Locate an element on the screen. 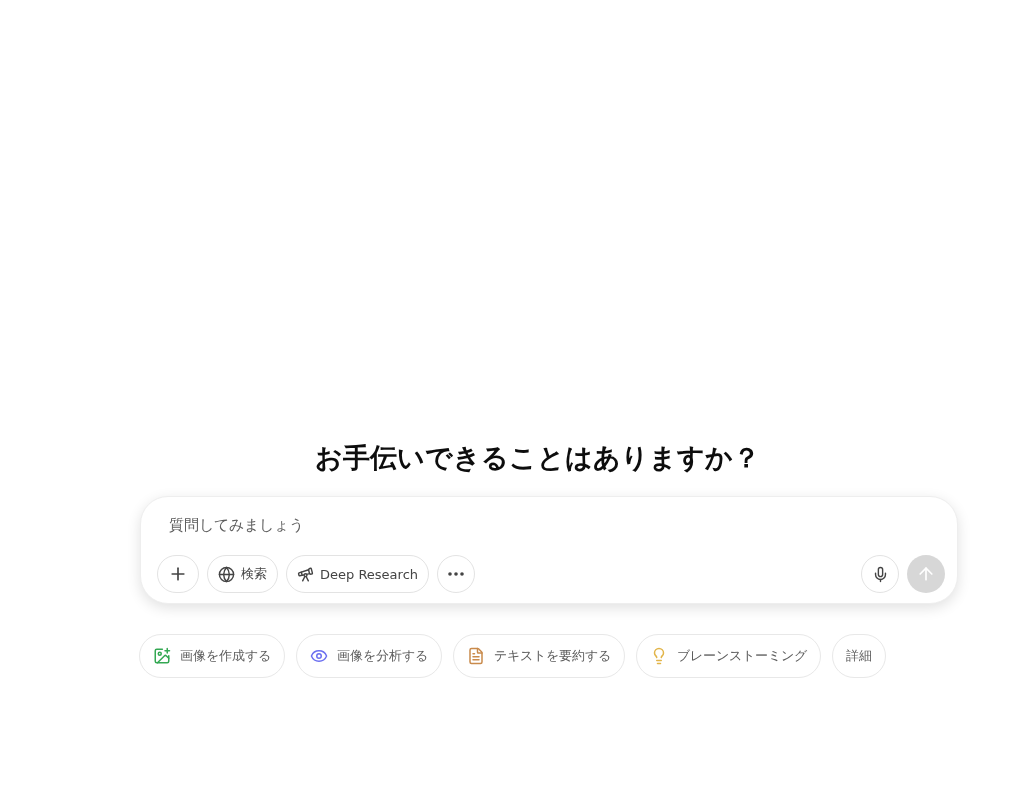 Image resolution: width=1024 pixels, height=810 pixels. suggestion-button: 詳細 is located at coordinates (859, 656).